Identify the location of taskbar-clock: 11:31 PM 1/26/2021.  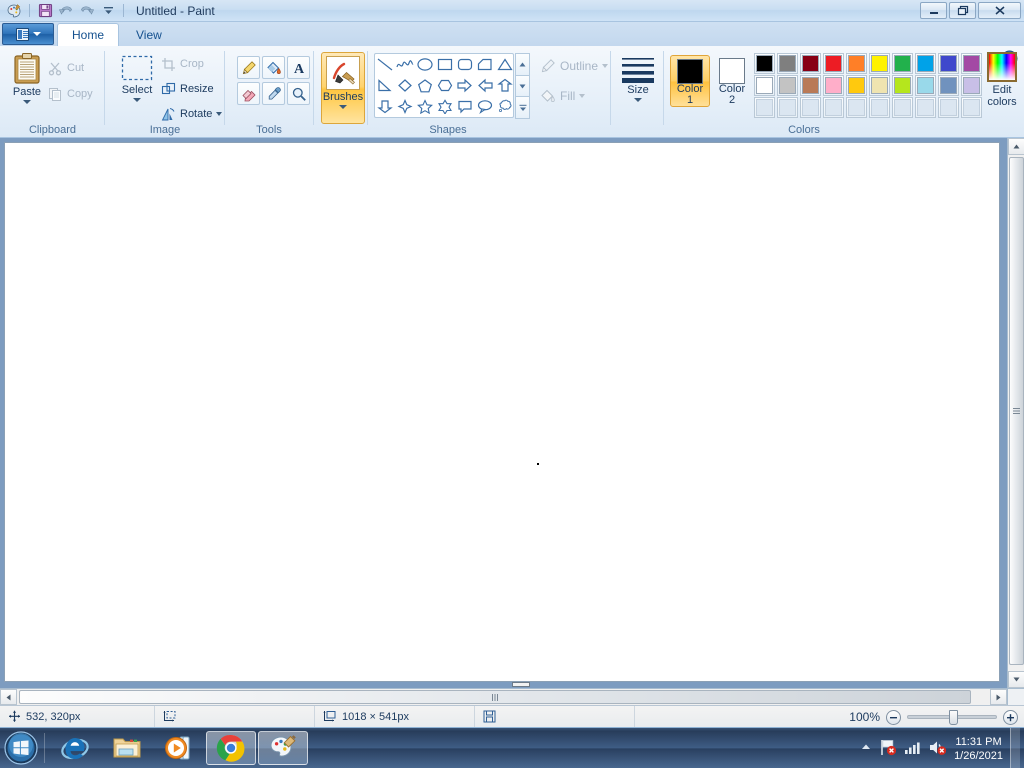
(978, 749).